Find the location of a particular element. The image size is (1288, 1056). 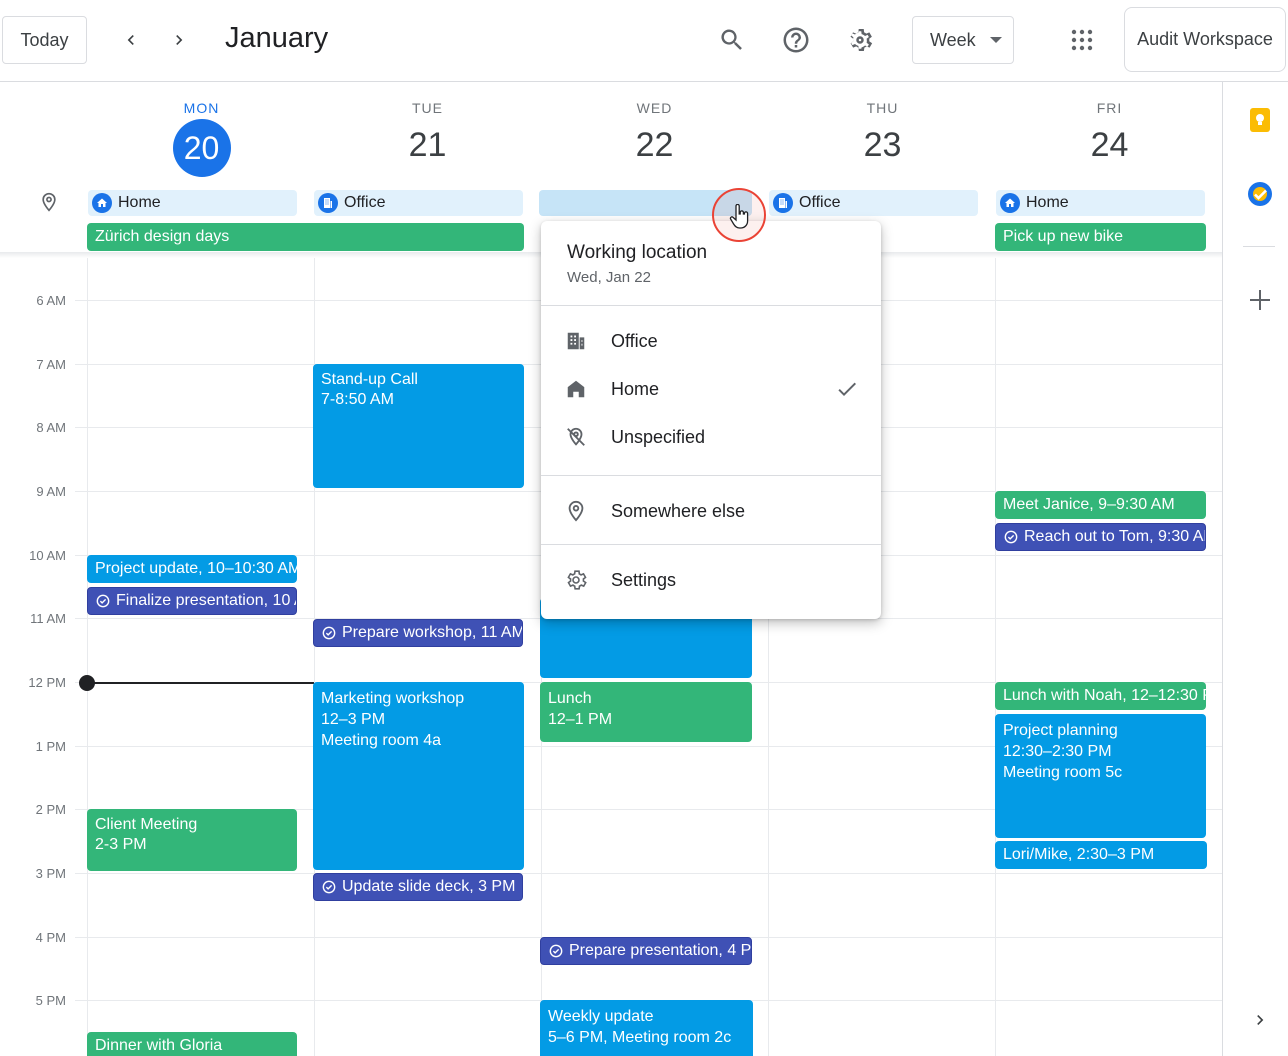

option-label: Home is located at coordinates (635, 388).